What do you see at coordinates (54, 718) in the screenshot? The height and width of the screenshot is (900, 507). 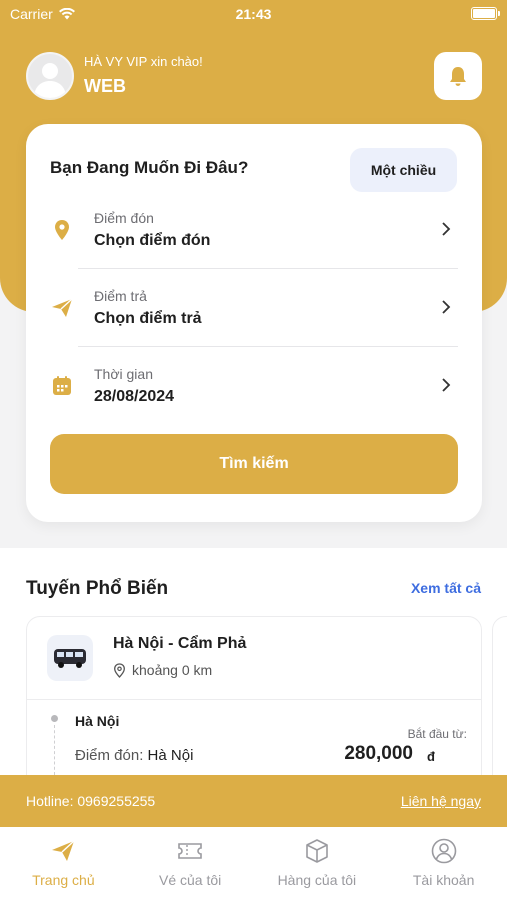 I see `stop-dot` at bounding box center [54, 718].